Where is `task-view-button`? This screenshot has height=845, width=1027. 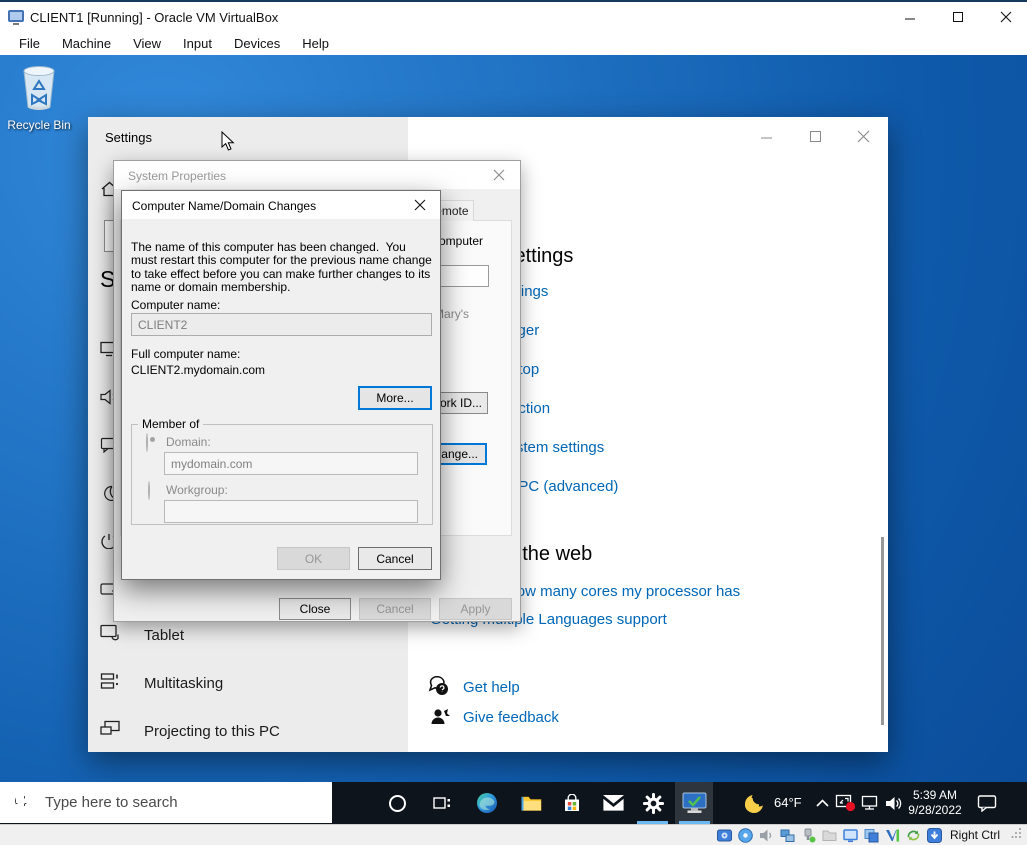 task-view-button is located at coordinates (442, 803).